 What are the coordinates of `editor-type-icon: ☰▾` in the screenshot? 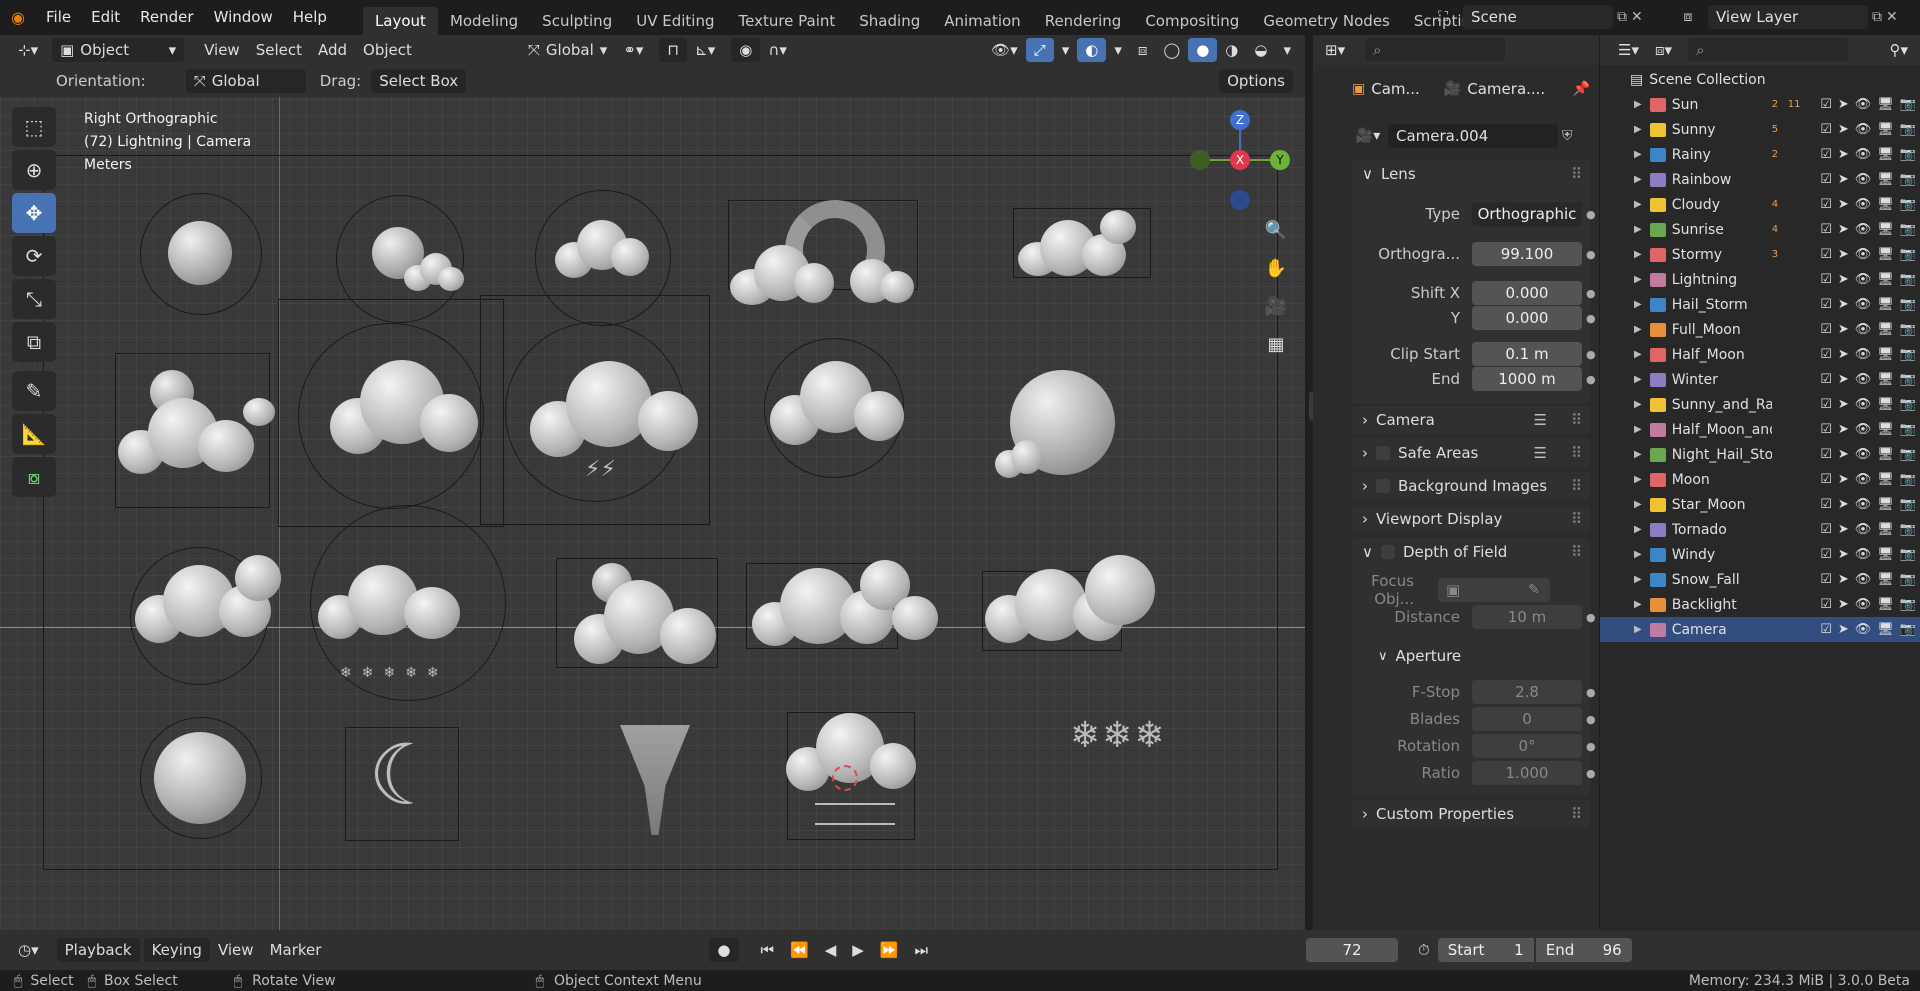 It's located at (1628, 50).